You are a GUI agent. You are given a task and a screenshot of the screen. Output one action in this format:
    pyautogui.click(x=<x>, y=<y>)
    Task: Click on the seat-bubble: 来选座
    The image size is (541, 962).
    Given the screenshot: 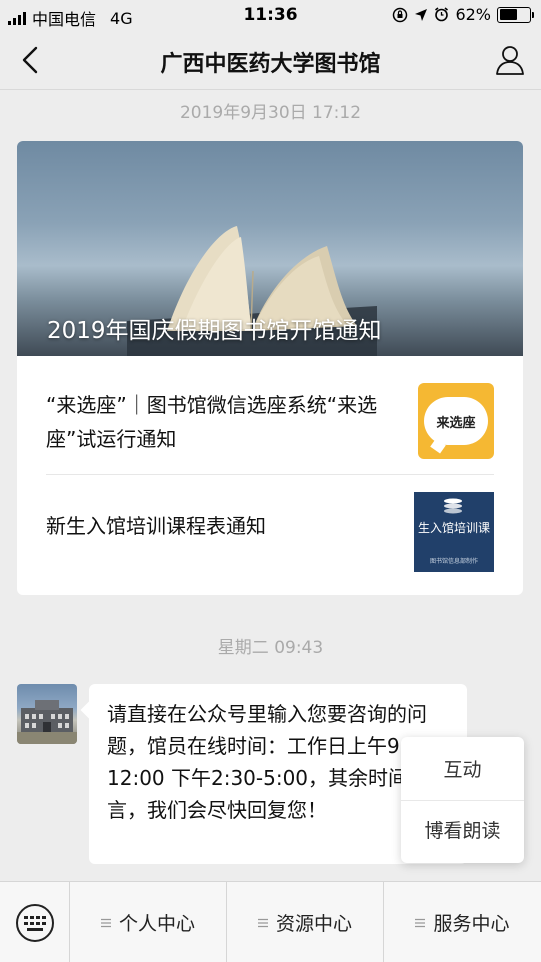 What is the action you would take?
    pyautogui.click(x=456, y=421)
    